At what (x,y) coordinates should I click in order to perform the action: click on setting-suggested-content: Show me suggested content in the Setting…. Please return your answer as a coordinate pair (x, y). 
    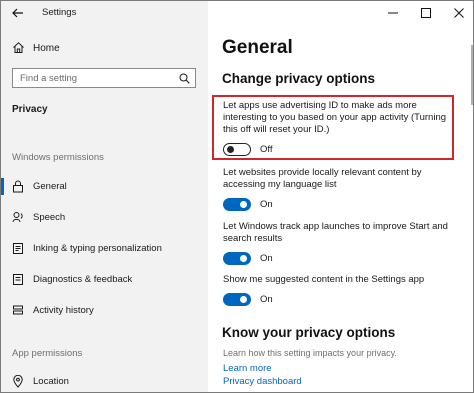
    Looking at the image, I should click on (339, 291).